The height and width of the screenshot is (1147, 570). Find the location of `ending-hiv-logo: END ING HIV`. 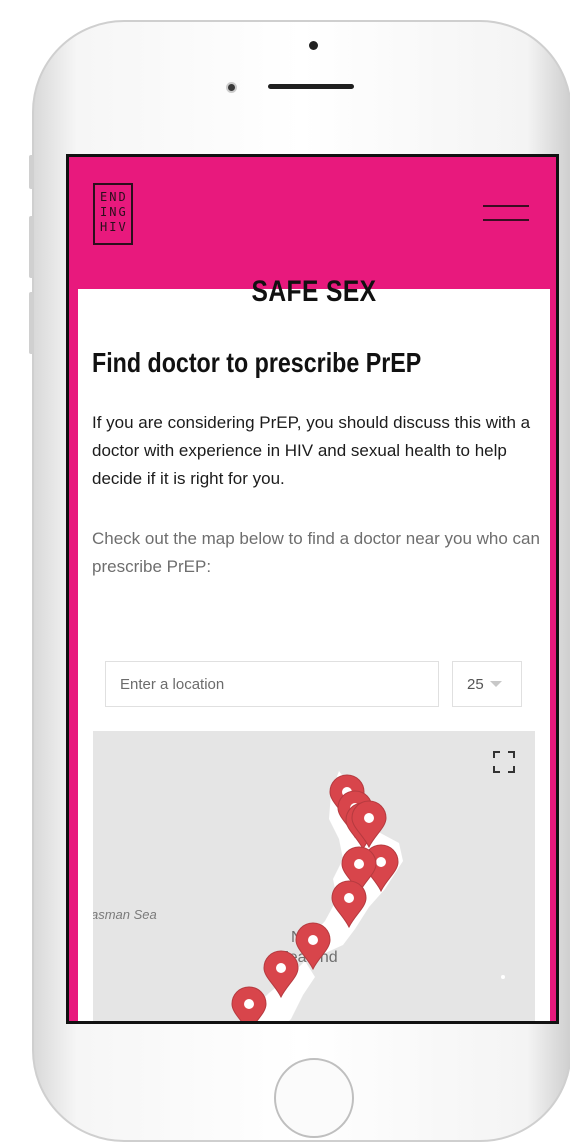

ending-hiv-logo: END ING HIV is located at coordinates (113, 214).